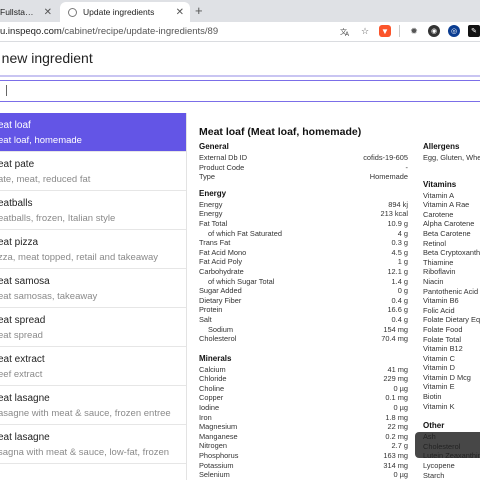 This screenshot has width=480, height=480. Describe the element at coordinates (414, 31) in the screenshot. I see `settings-gear-icon: ✹` at that location.